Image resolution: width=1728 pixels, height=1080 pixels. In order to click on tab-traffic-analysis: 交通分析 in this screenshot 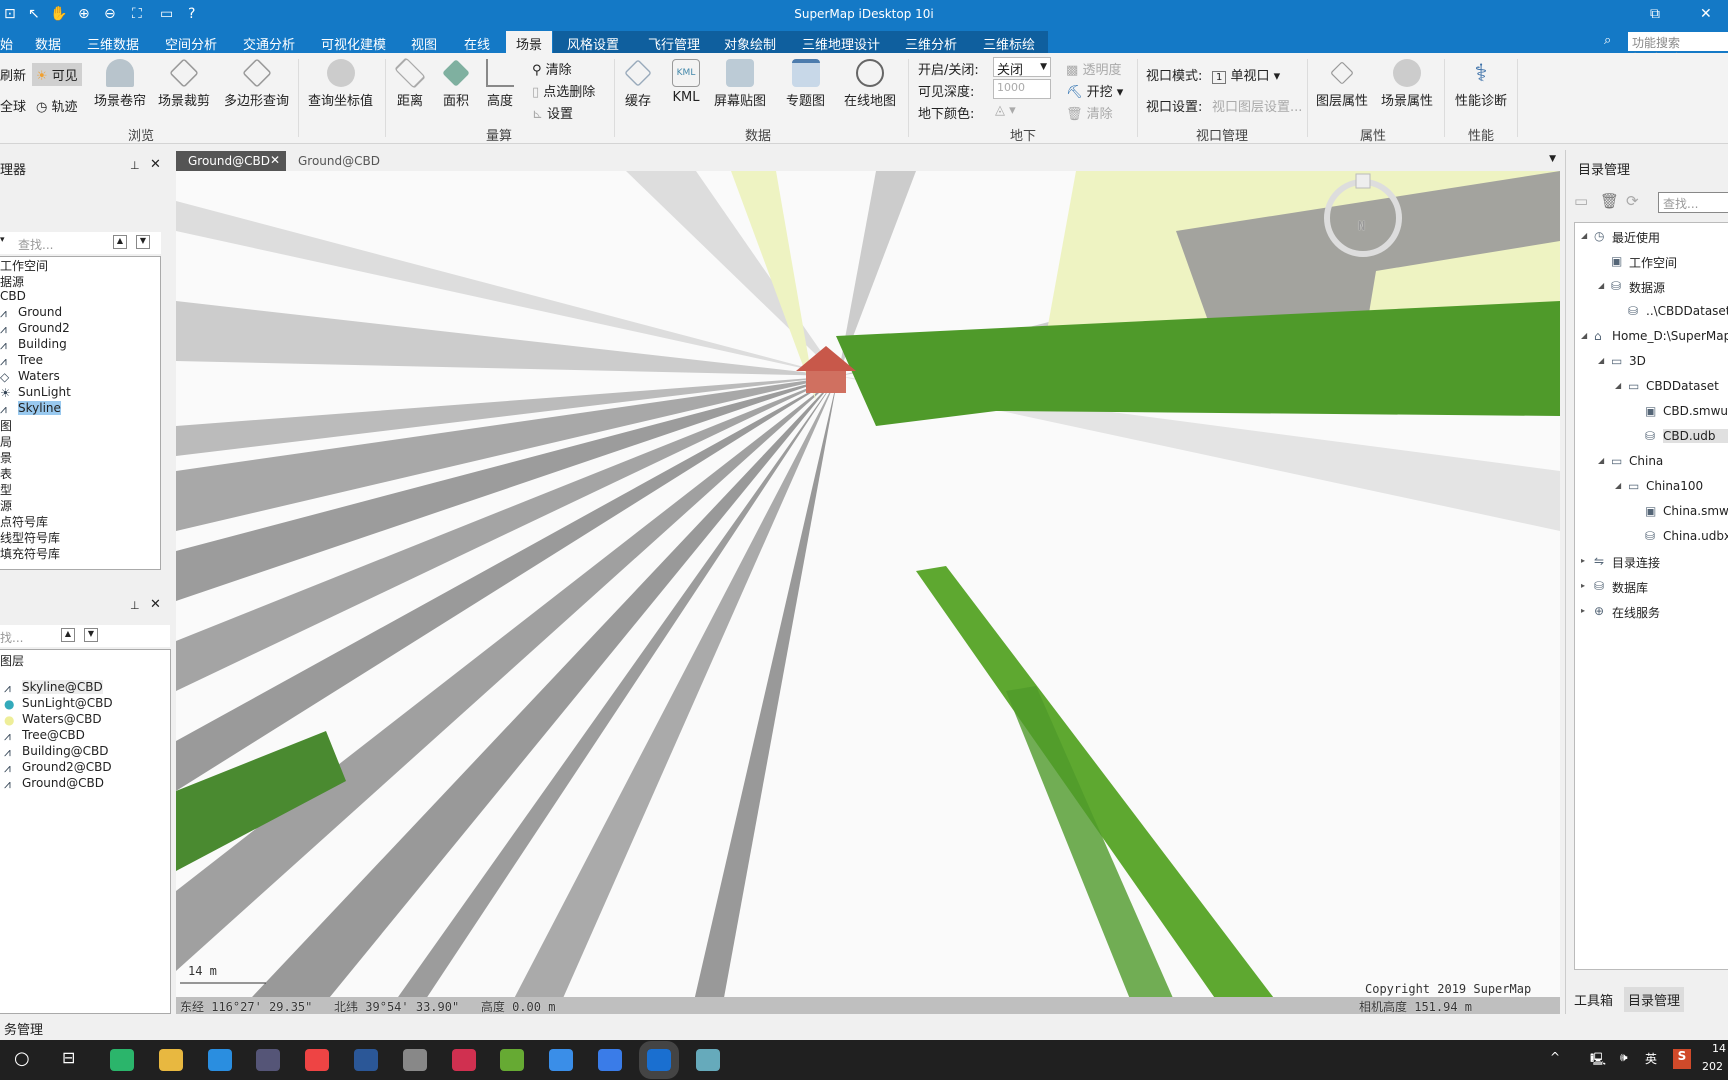, I will do `click(269, 43)`.